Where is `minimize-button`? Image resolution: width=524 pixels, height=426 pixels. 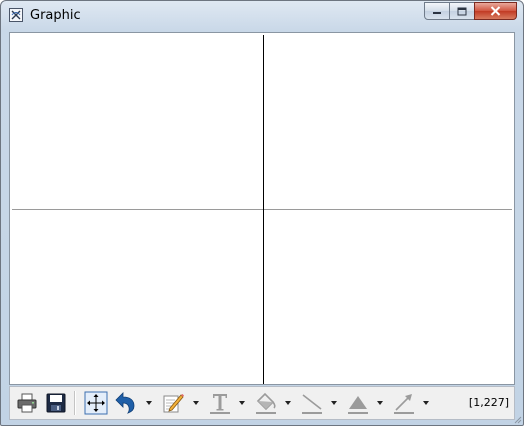
minimize-button is located at coordinates (437, 11).